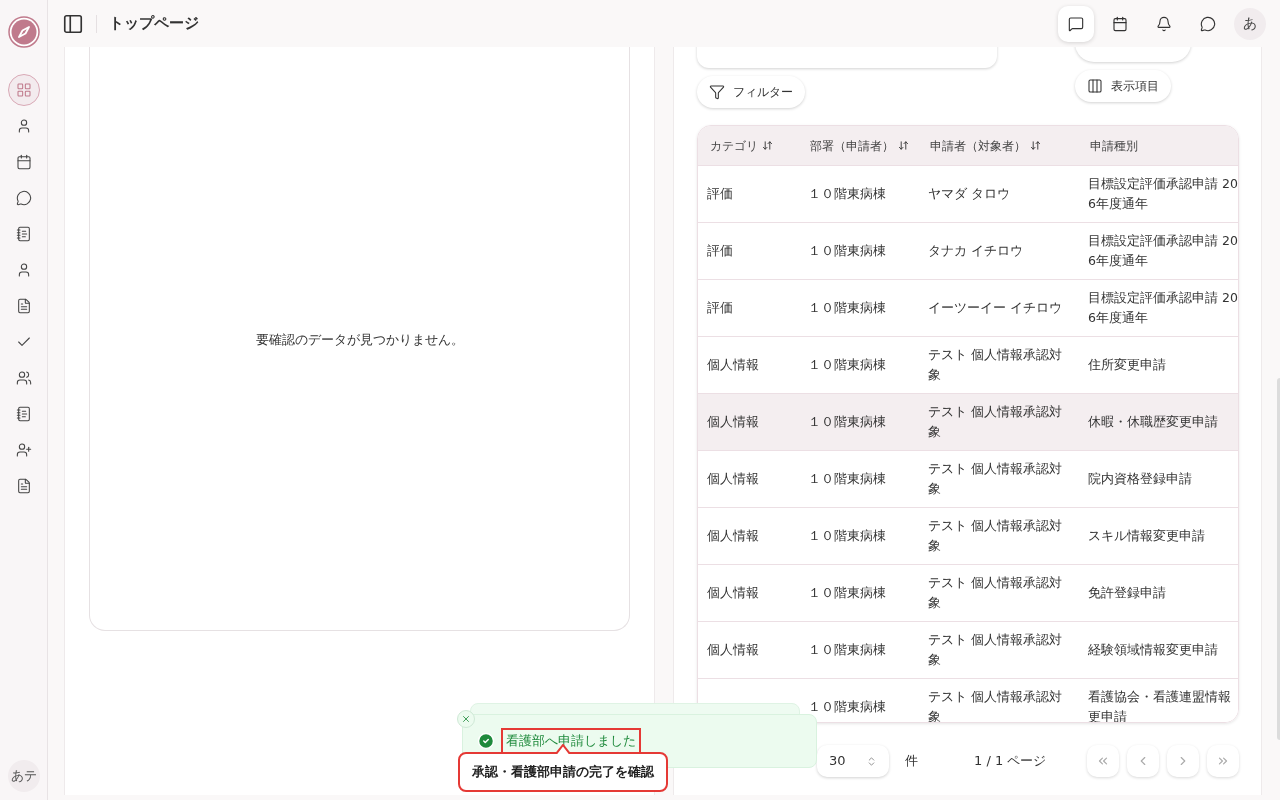  I want to click on table-cell-text: ヤマダ タロウ, so click(969, 194).